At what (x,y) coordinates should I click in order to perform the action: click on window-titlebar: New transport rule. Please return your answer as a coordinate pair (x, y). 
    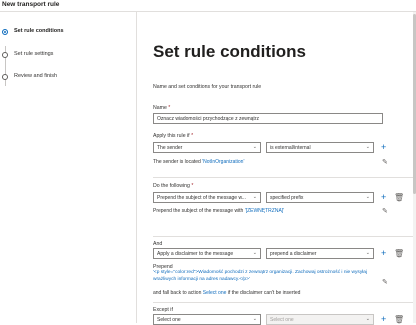
    Looking at the image, I should click on (208, 6).